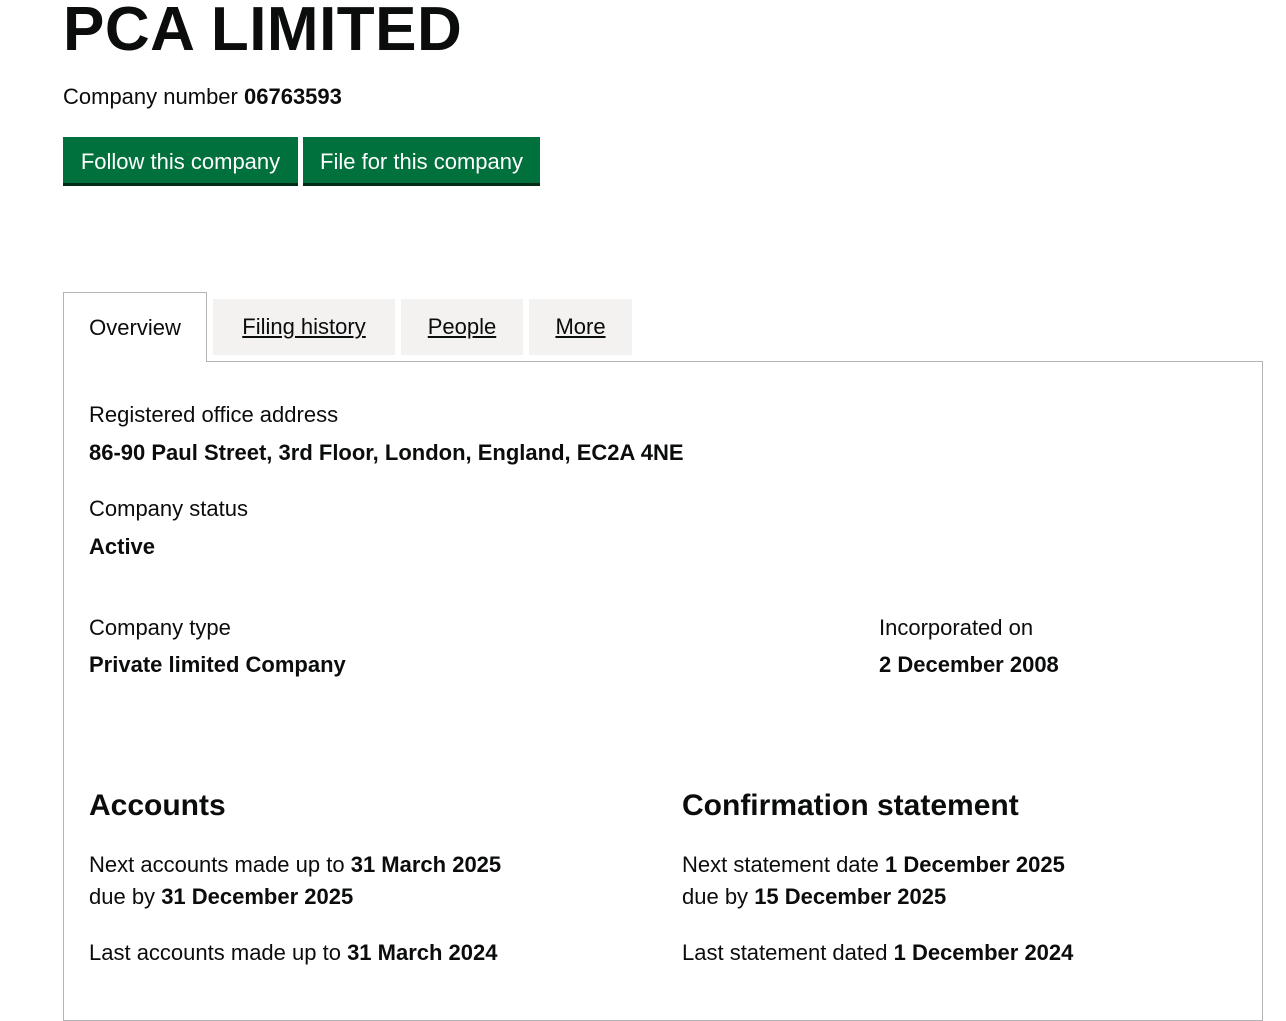  Describe the element at coordinates (215, 952) in the screenshot. I see `accounts-last-label: Last accounts made up to` at that location.